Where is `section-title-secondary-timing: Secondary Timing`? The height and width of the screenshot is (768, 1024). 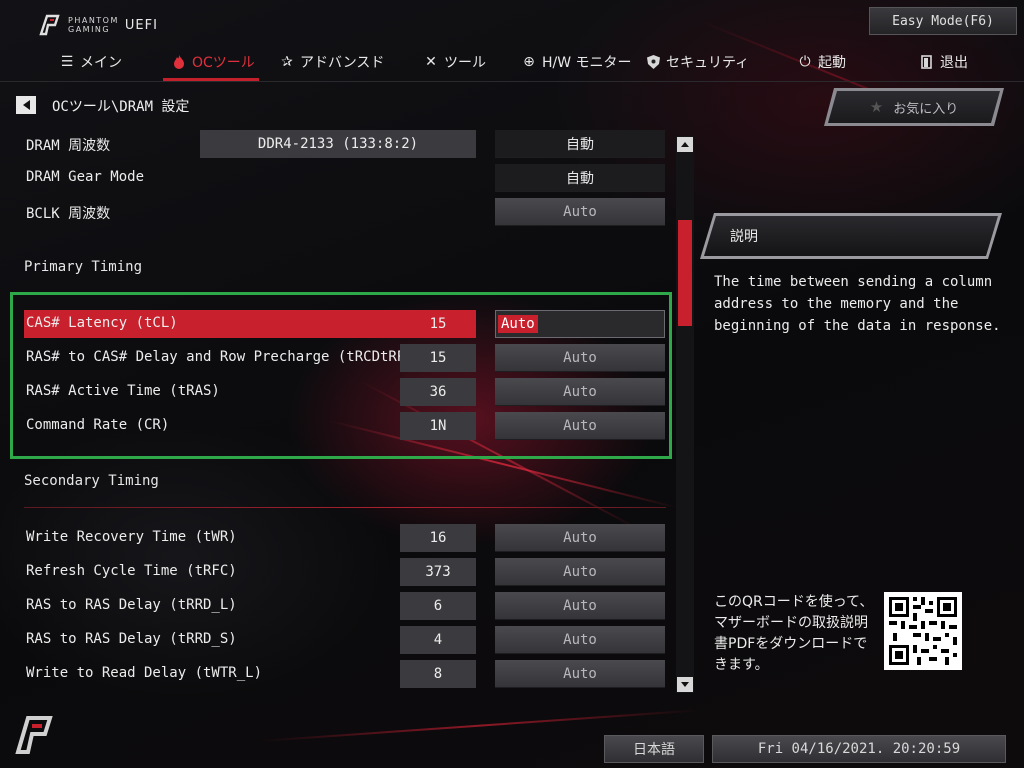
section-title-secondary-timing: Secondary Timing is located at coordinates (91, 481).